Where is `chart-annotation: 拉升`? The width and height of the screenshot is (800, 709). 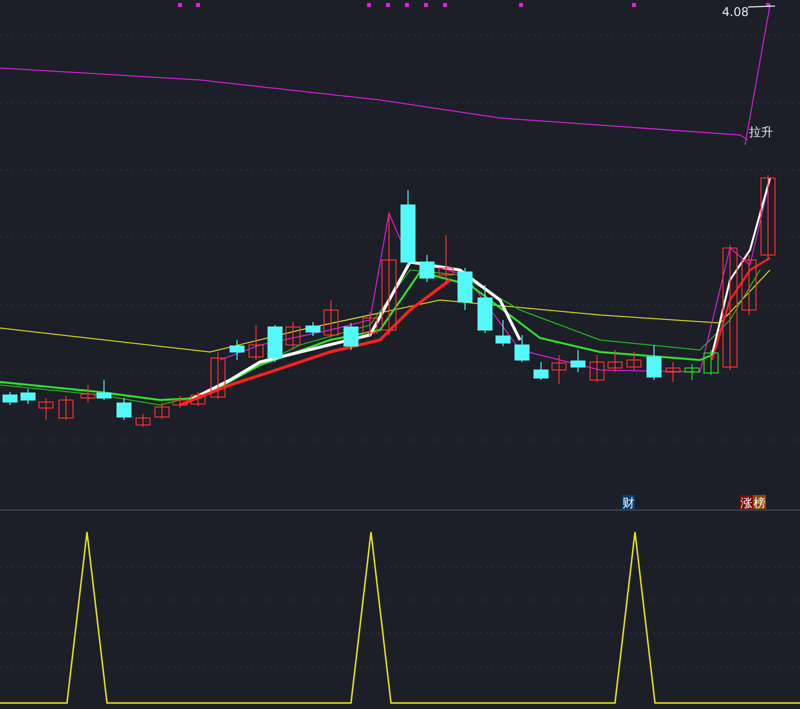
chart-annotation: 拉升 is located at coordinates (761, 132).